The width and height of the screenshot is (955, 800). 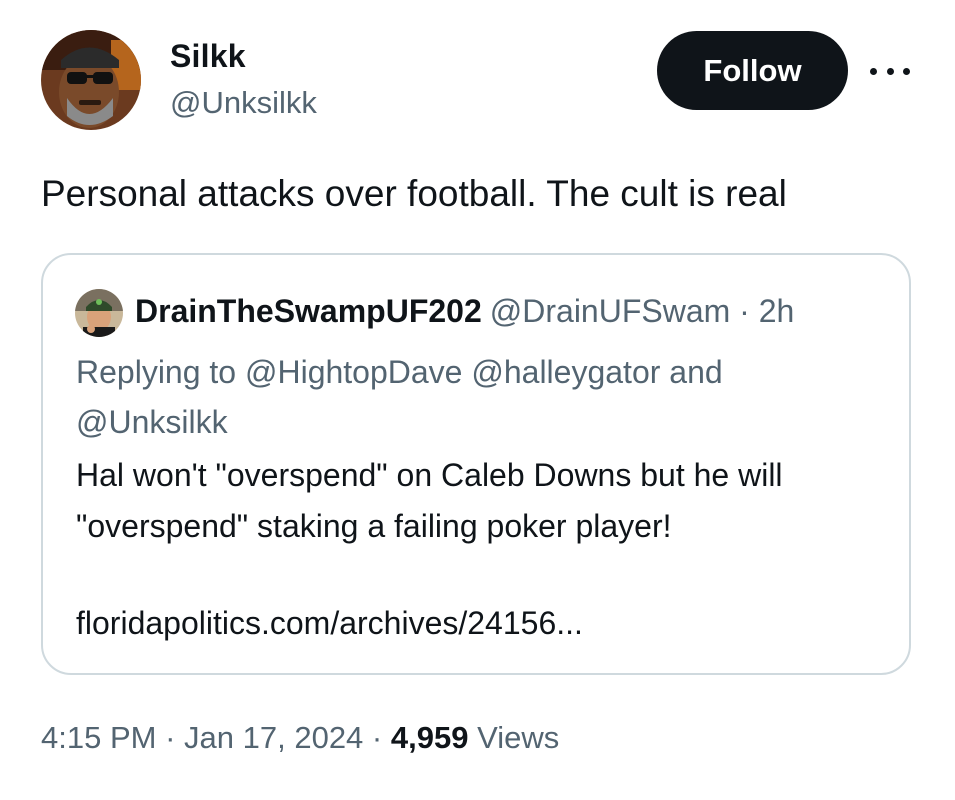 I want to click on replying-and-label: and, so click(x=696, y=372).